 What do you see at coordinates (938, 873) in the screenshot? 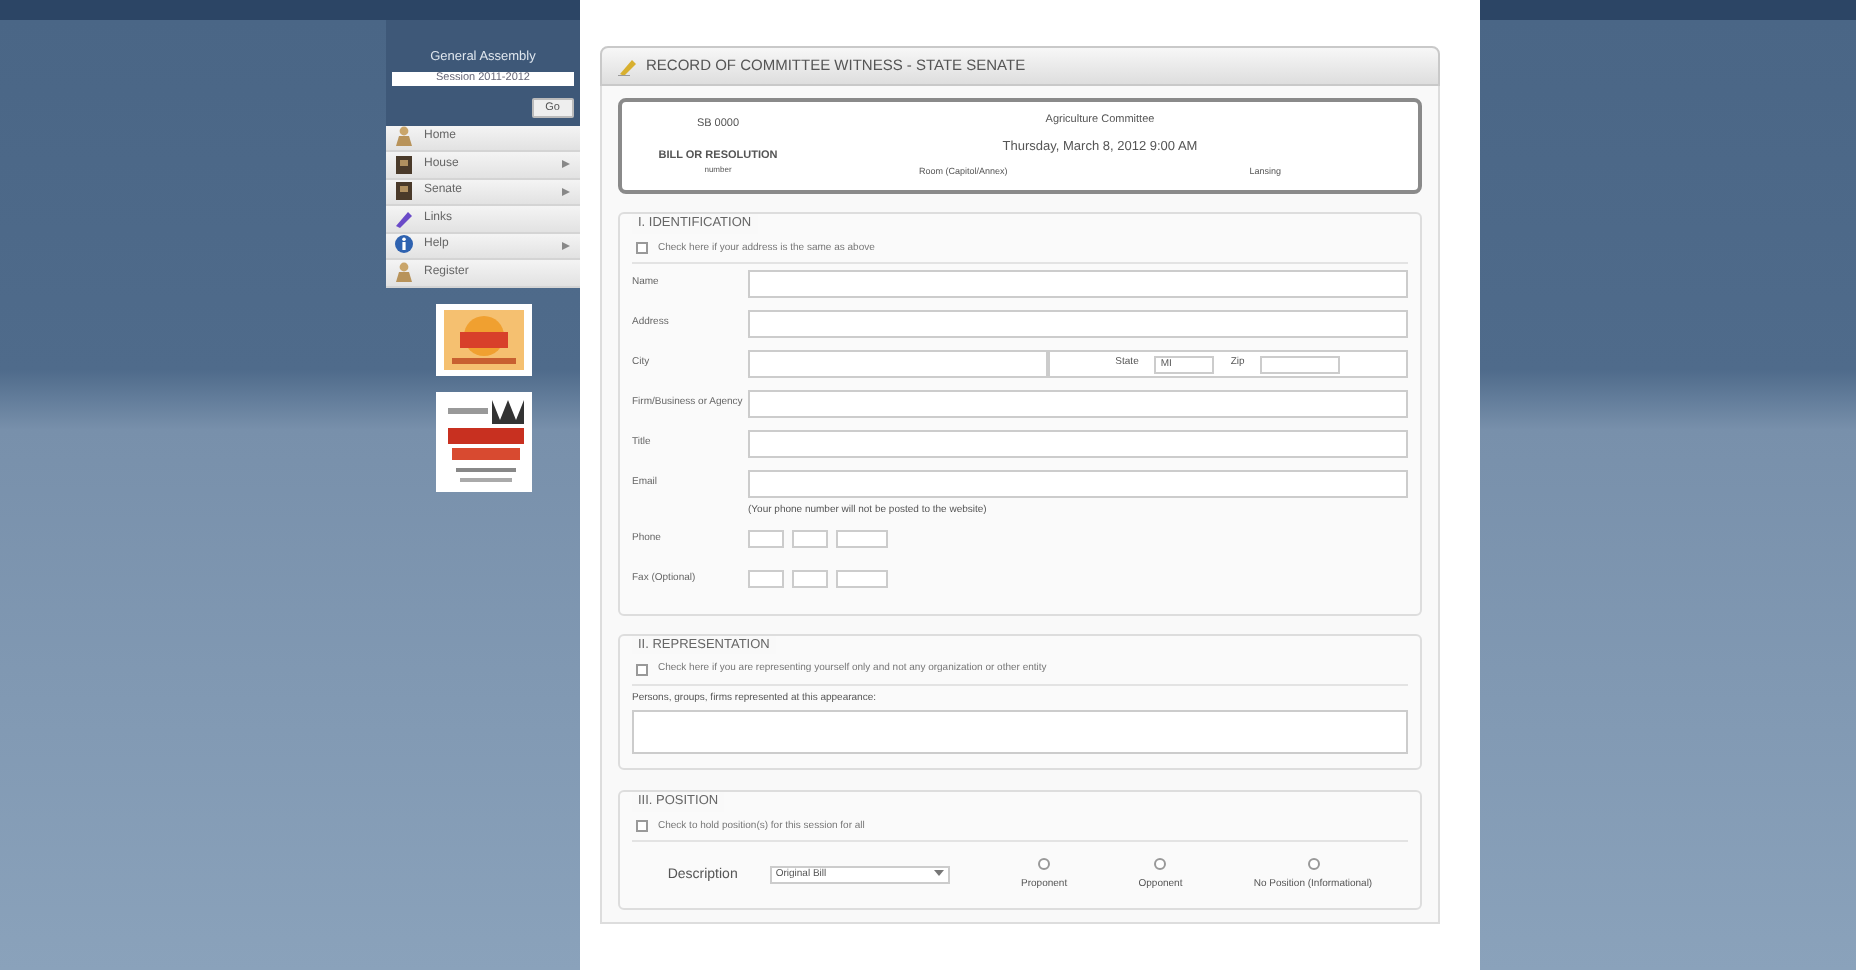
I see `caret-icon` at bounding box center [938, 873].